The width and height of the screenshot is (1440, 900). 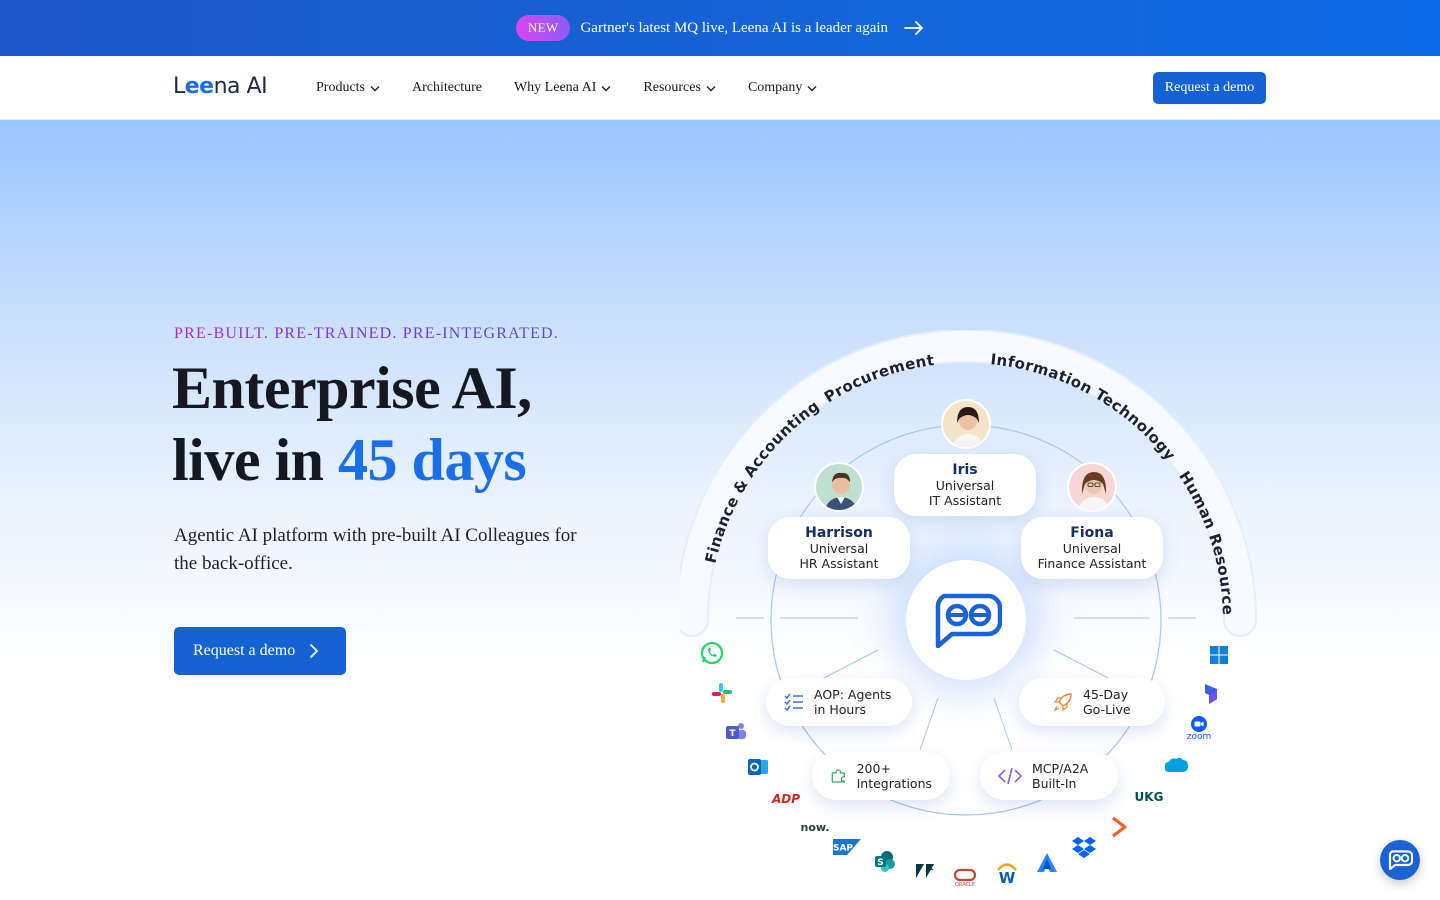 I want to click on headline-highlight: 45 days, so click(x=432, y=460).